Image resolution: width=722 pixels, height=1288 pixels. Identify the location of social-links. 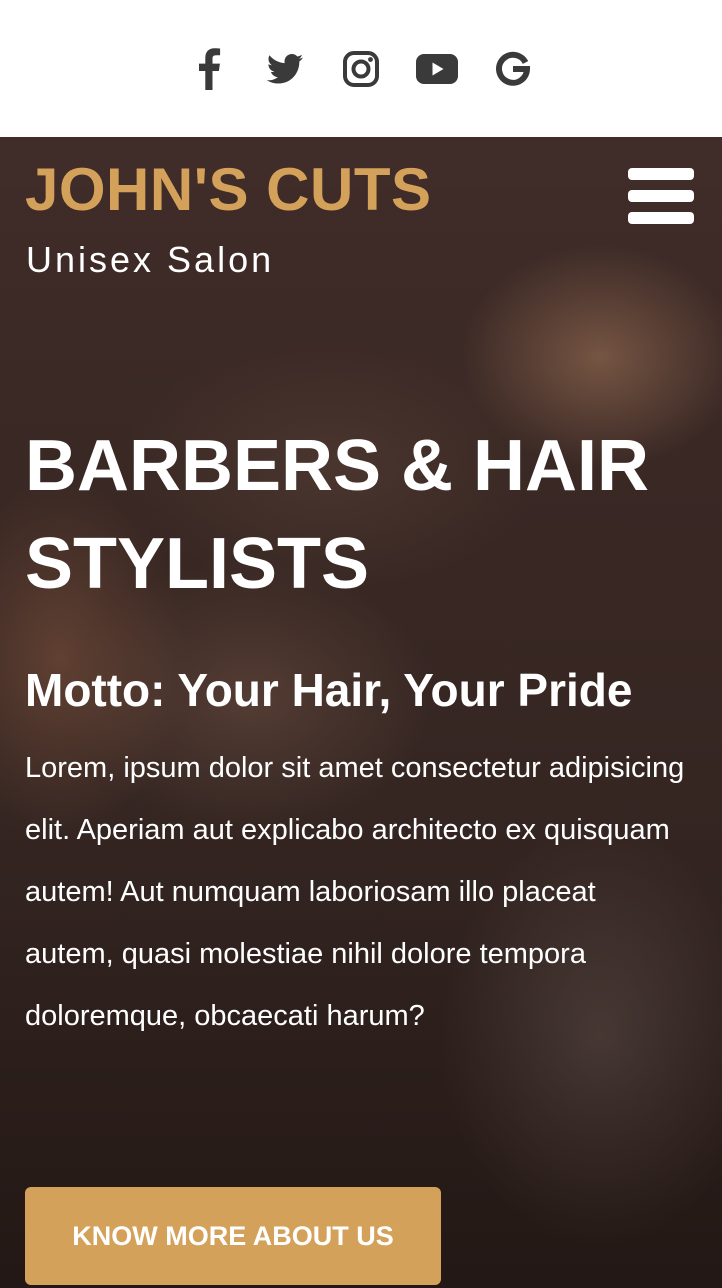
(361, 69).